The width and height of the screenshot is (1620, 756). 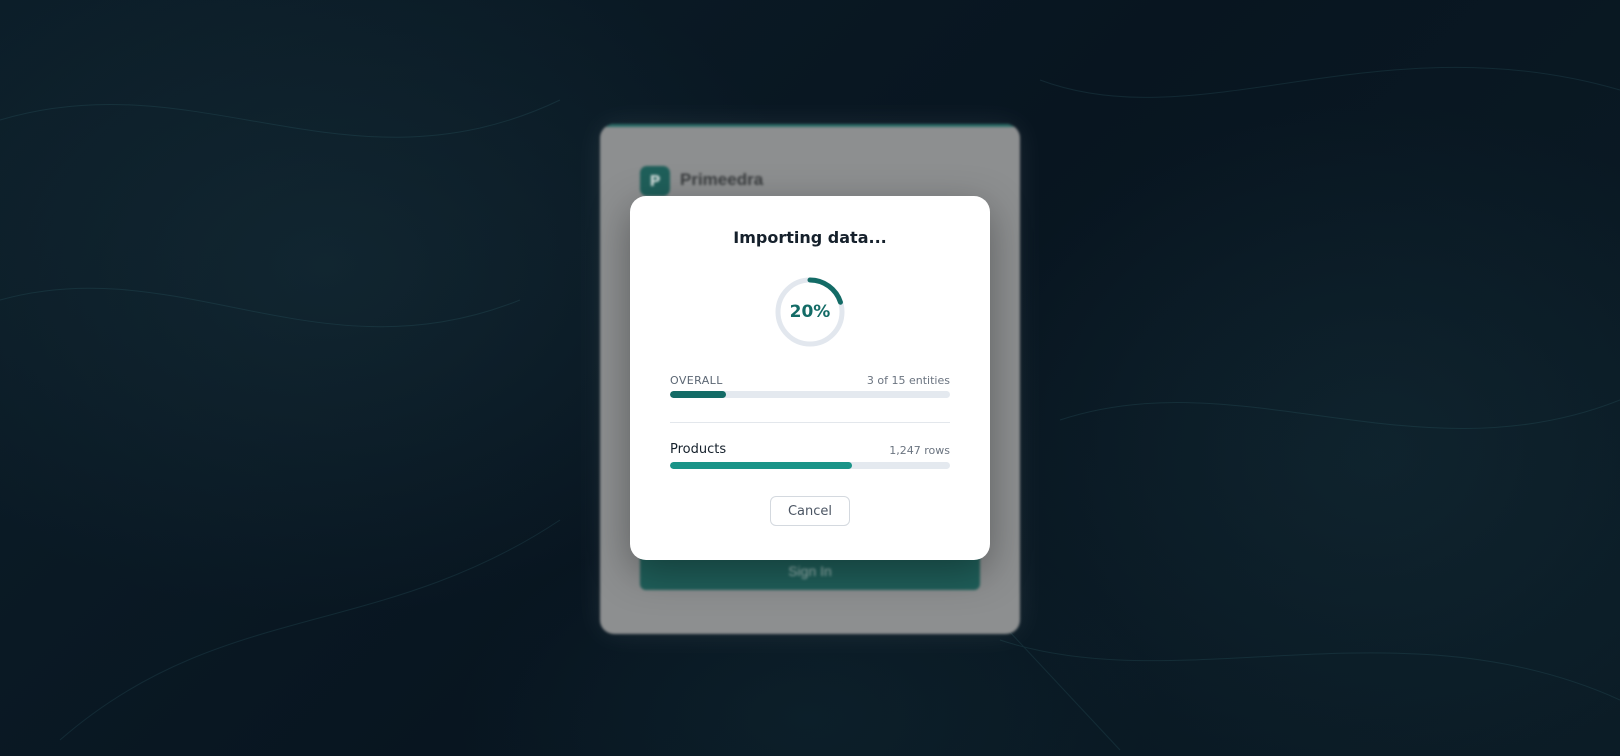 What do you see at coordinates (810, 511) in the screenshot?
I see `cancel-button: Cancel` at bounding box center [810, 511].